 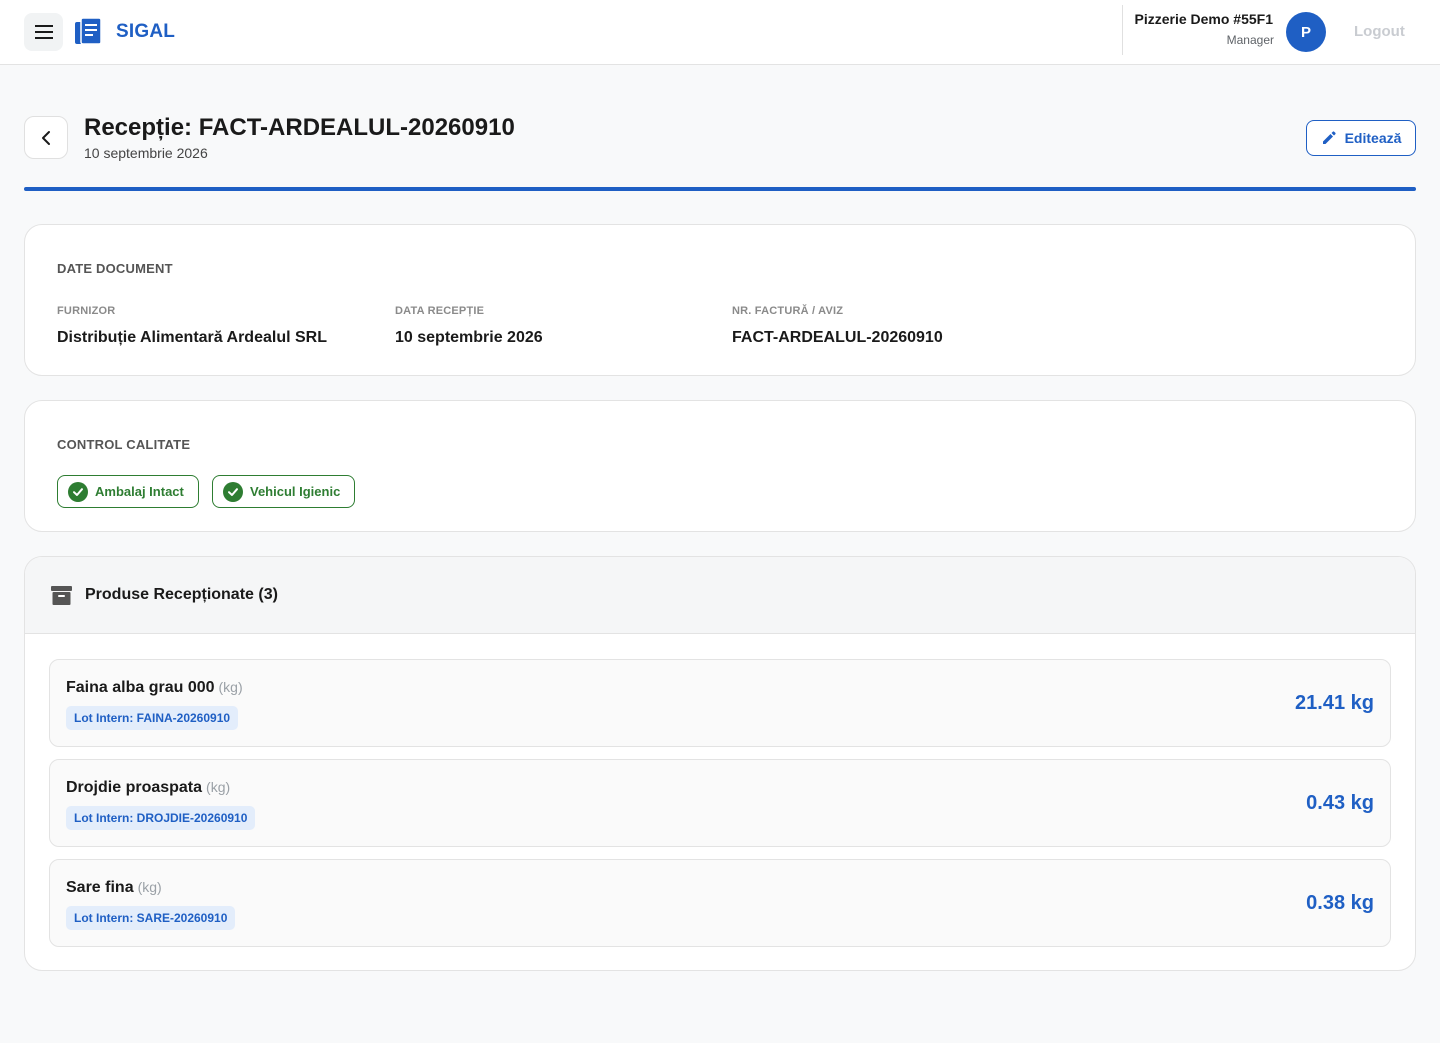 I want to click on products-header: Produse Recepționate (3), so click(x=720, y=595).